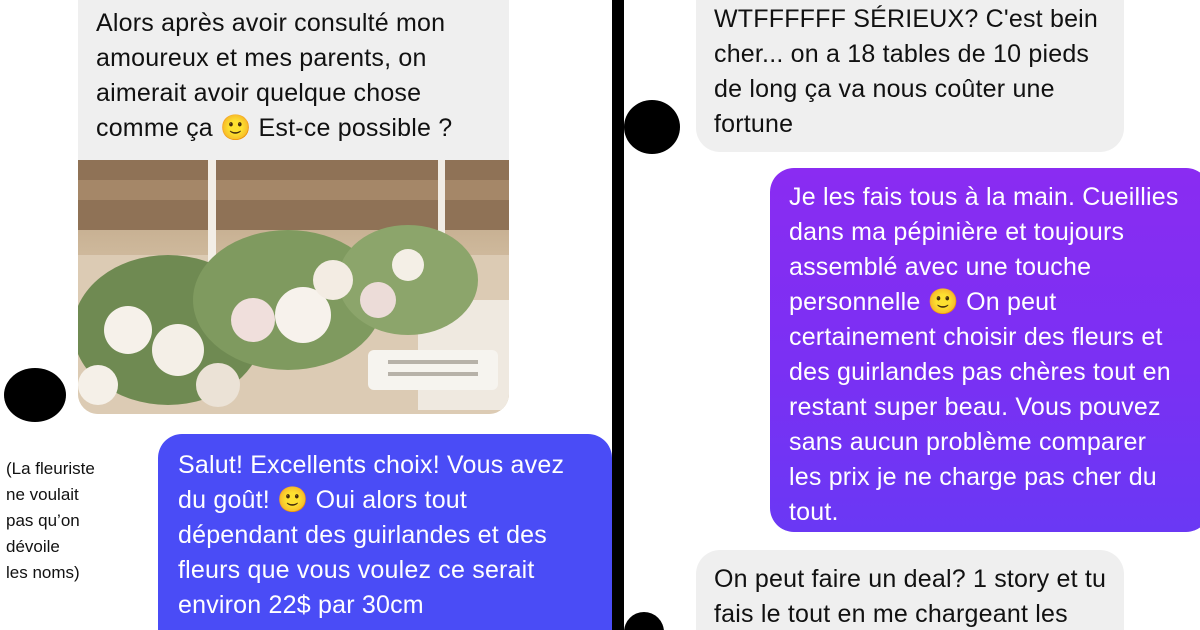  I want to click on floral-table-arrangement-photo, so click(293, 287).